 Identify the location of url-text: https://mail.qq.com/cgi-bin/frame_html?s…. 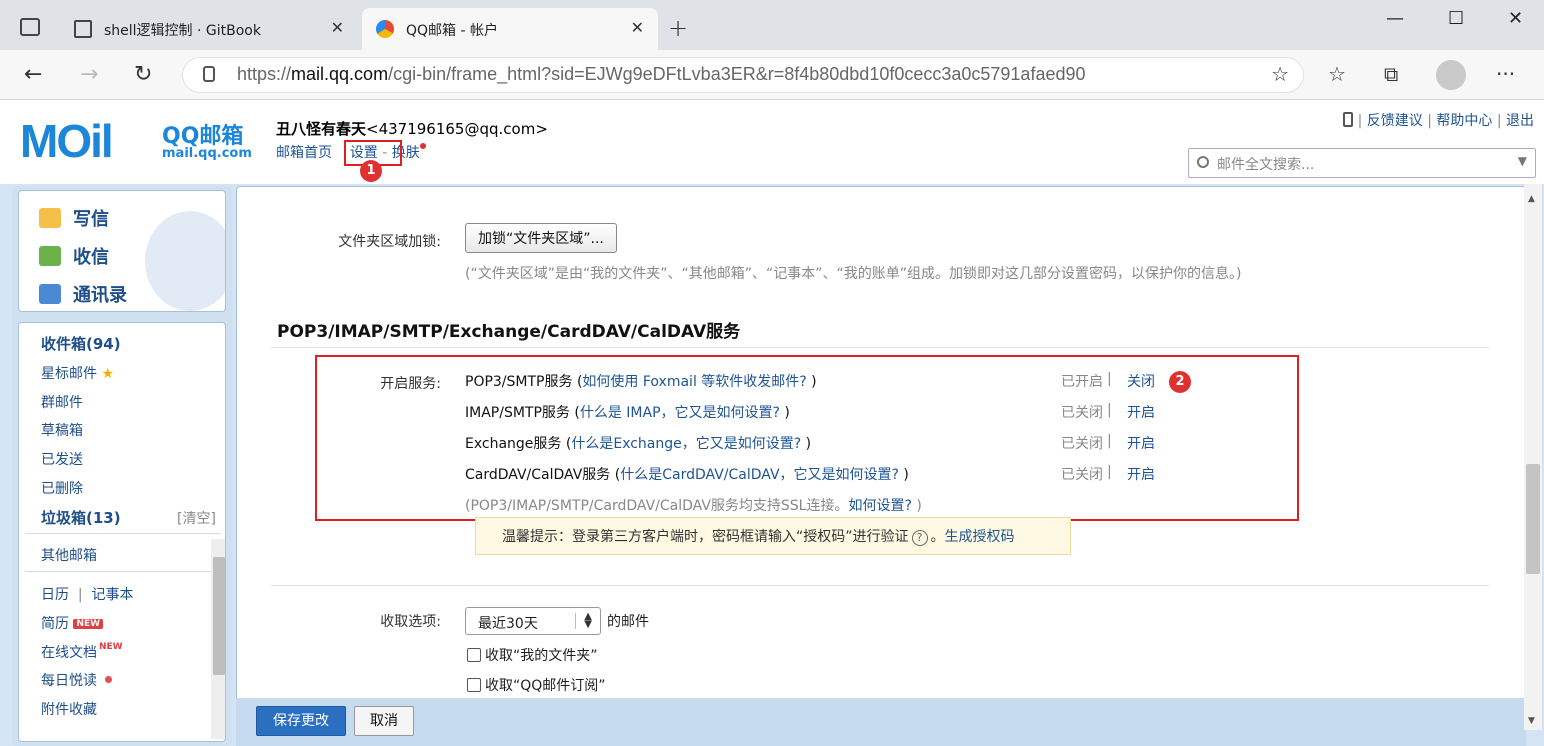
(661, 74).